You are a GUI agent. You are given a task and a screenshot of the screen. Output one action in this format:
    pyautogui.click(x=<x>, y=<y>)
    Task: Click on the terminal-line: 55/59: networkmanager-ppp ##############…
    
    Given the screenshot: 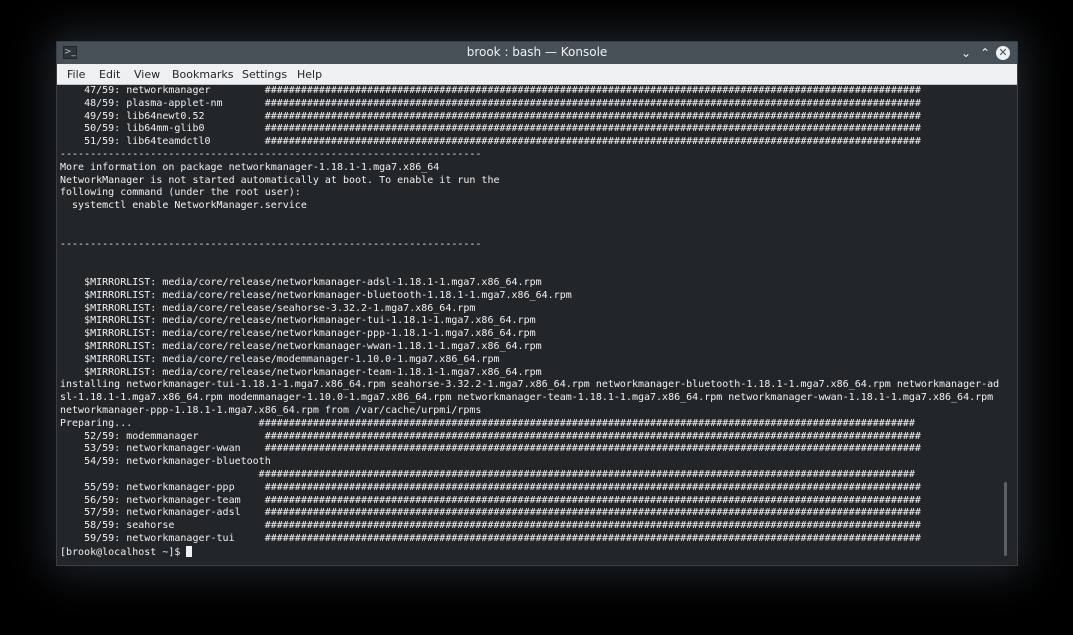 What is the action you would take?
    pyautogui.click(x=490, y=487)
    